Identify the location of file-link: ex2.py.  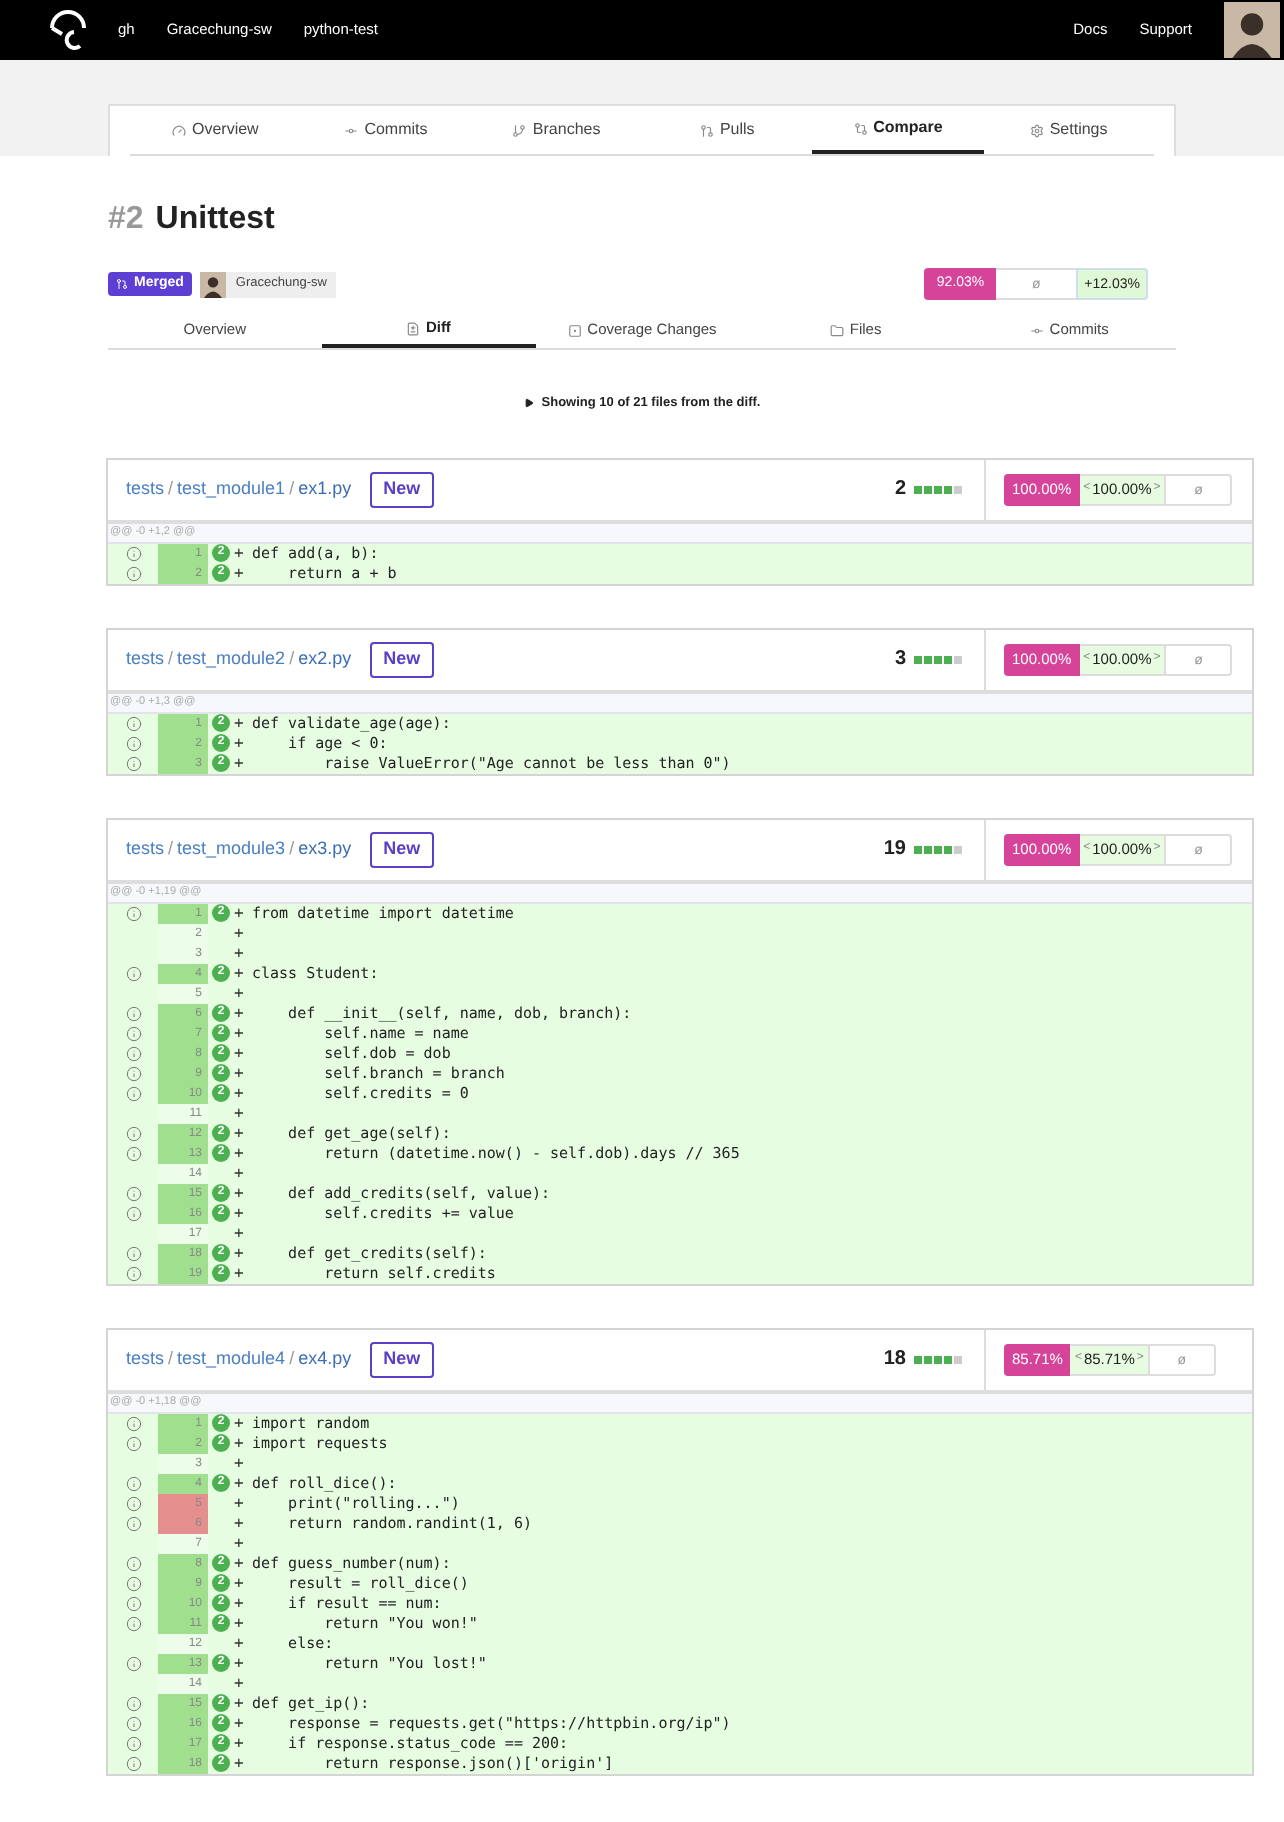
(325, 659).